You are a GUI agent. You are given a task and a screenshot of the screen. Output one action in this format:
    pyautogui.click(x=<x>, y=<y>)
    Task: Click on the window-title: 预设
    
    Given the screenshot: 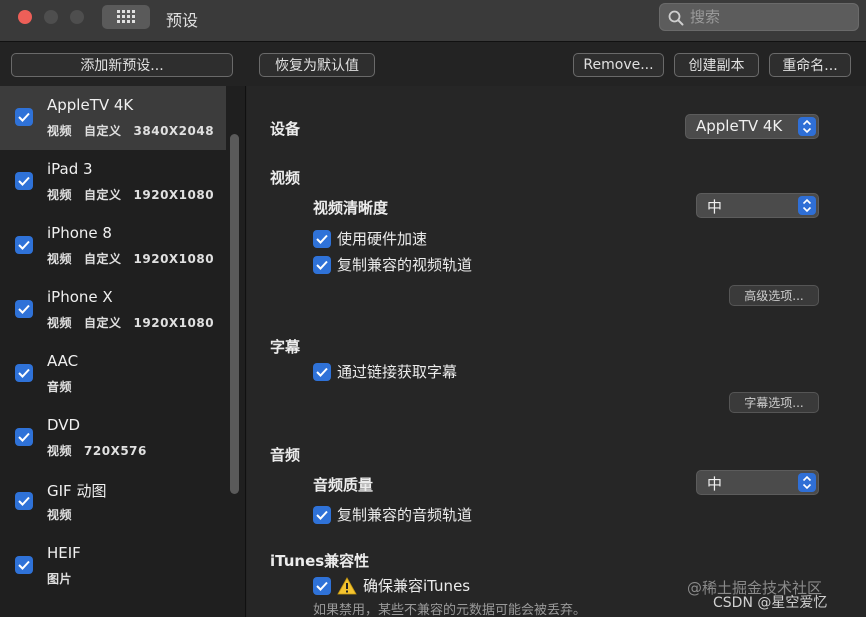 What is the action you would take?
    pyautogui.click(x=182, y=20)
    